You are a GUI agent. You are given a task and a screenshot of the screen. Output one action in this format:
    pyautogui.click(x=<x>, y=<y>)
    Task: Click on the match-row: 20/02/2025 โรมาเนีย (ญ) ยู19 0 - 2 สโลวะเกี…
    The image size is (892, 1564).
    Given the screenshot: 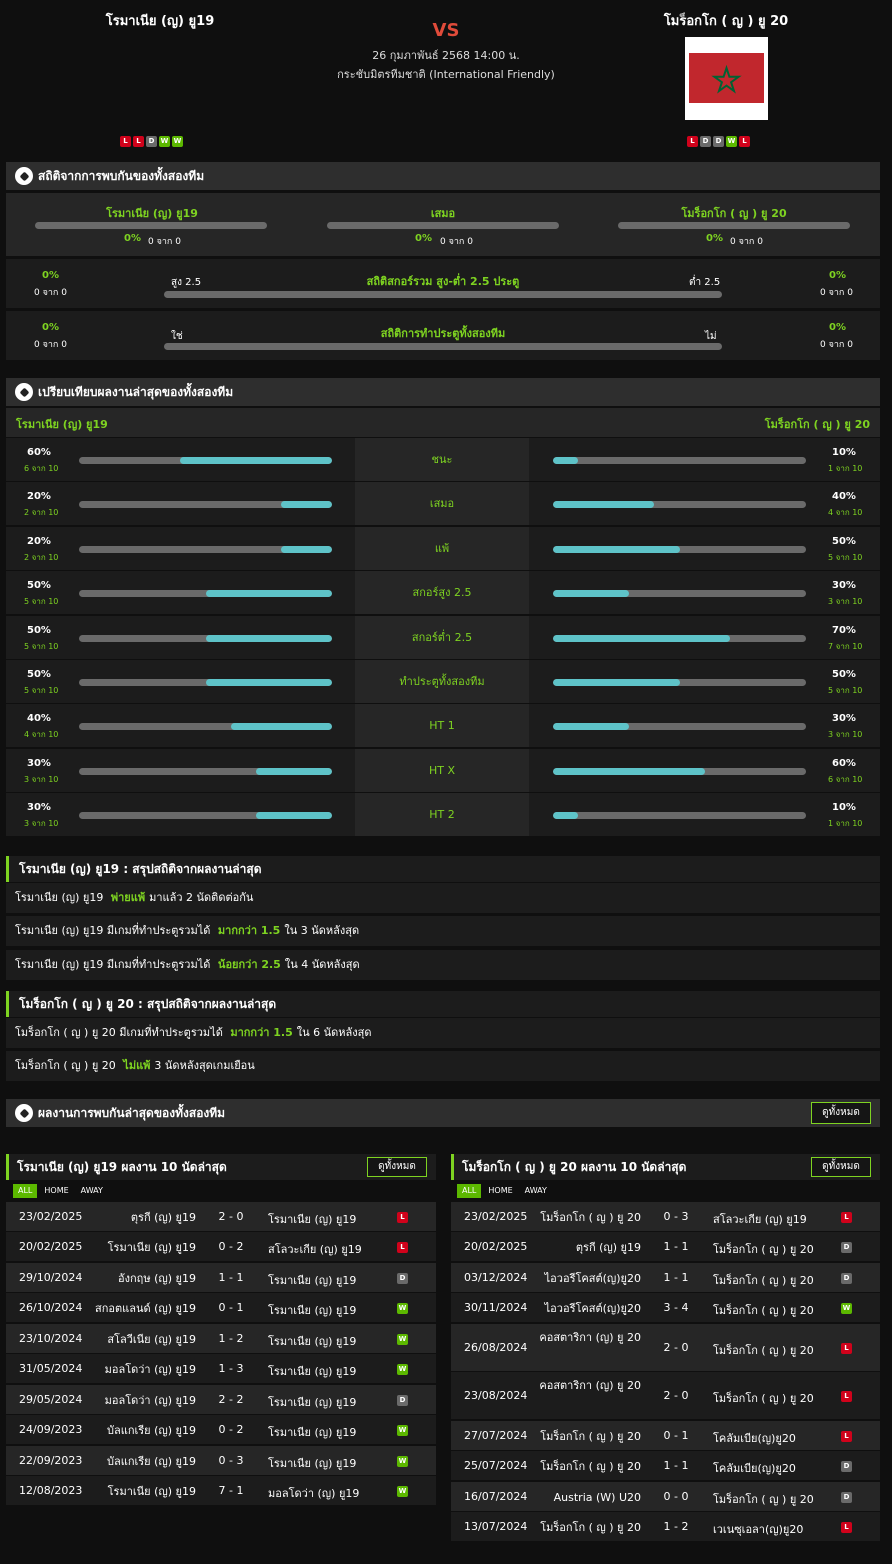 What is the action you would take?
    pyautogui.click(x=221, y=1246)
    